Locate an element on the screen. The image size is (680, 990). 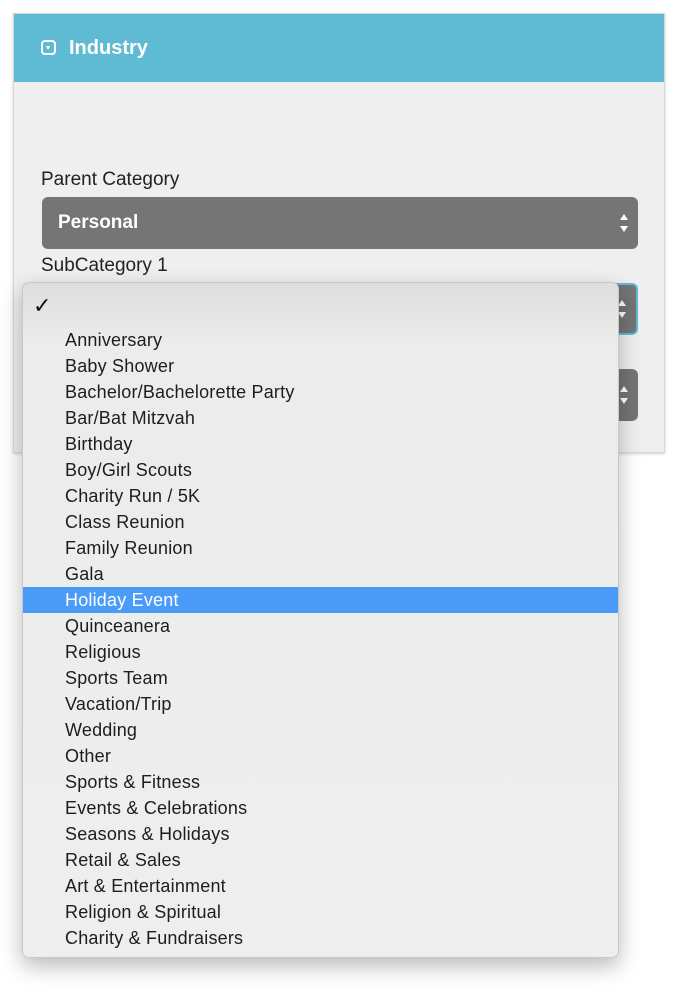
dropdown-option: Vacation/Trip is located at coordinates (320, 704).